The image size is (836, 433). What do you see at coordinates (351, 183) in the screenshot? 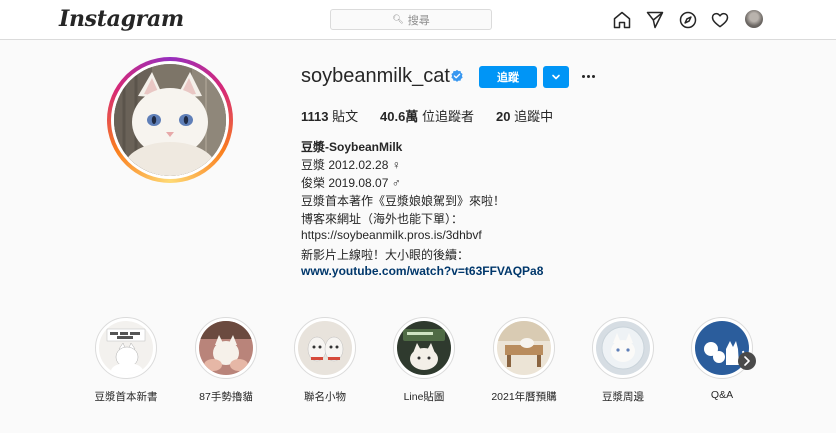
I see `bio-line: 俊榮 2019.08.07 ♂` at bounding box center [351, 183].